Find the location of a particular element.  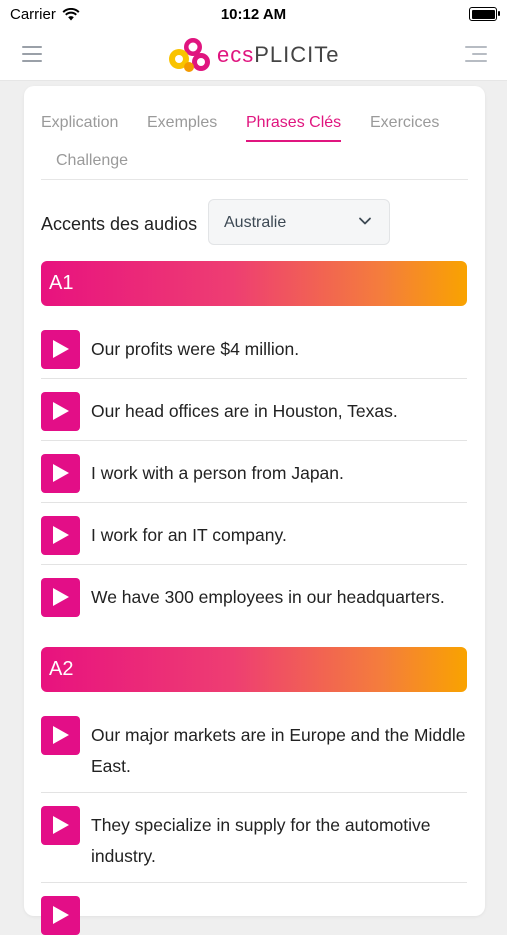

app-logo: ecsPLICITe is located at coordinates (252, 55).